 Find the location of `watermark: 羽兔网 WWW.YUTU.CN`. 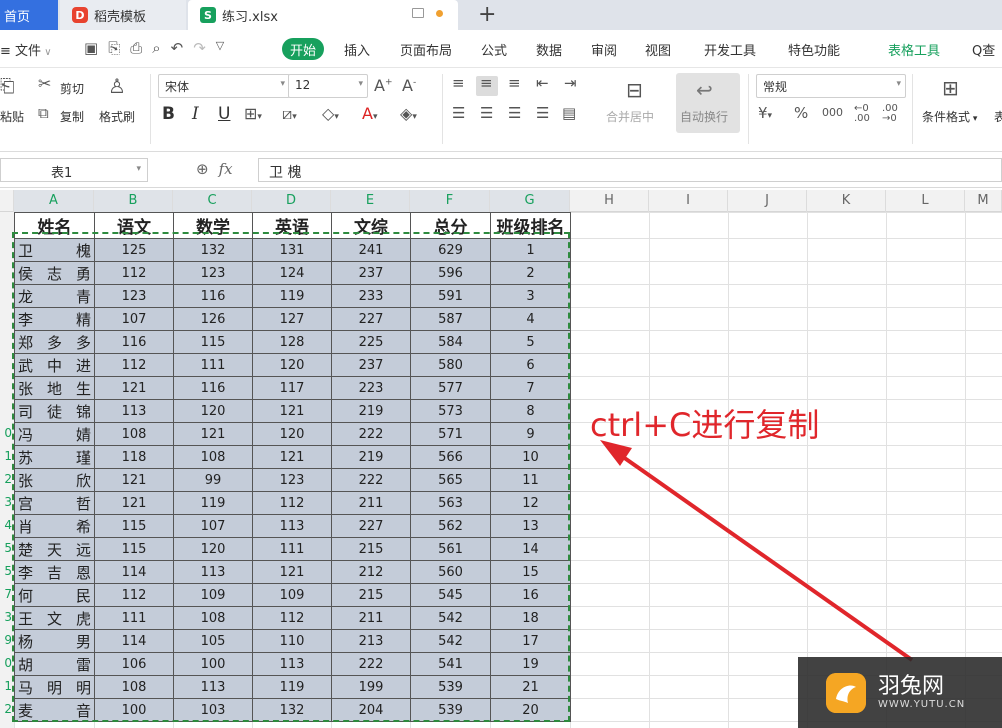

watermark: 羽兔网 WWW.YUTU.CN is located at coordinates (900, 692).